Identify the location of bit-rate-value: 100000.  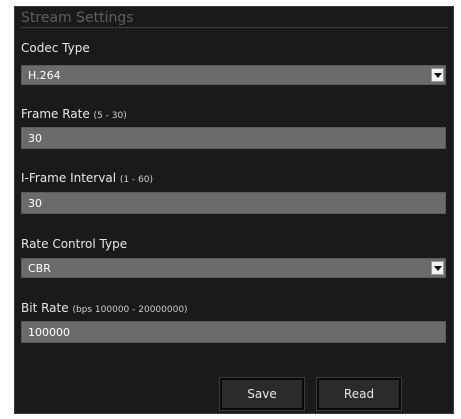
(49, 332).